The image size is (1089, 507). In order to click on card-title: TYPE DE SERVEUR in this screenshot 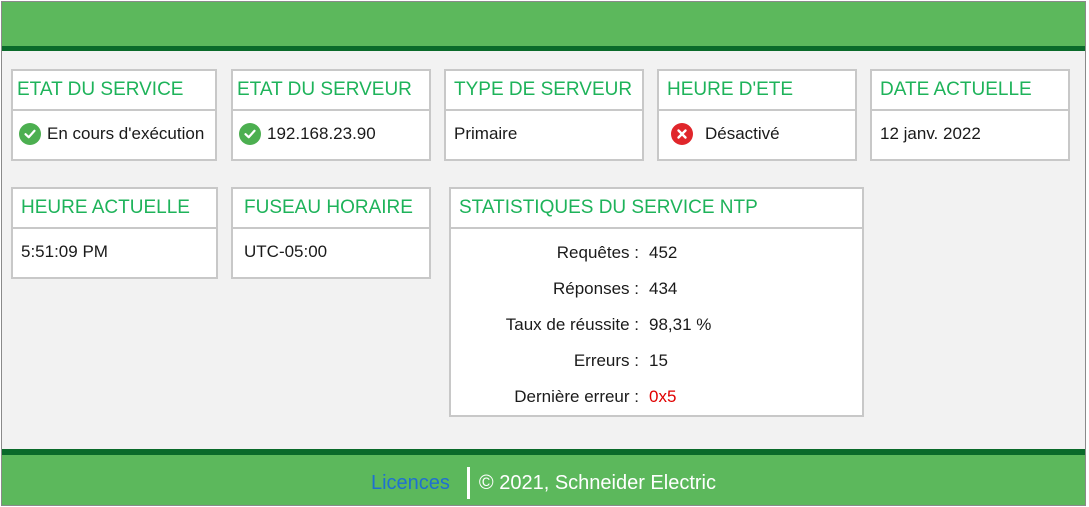, I will do `click(544, 91)`.